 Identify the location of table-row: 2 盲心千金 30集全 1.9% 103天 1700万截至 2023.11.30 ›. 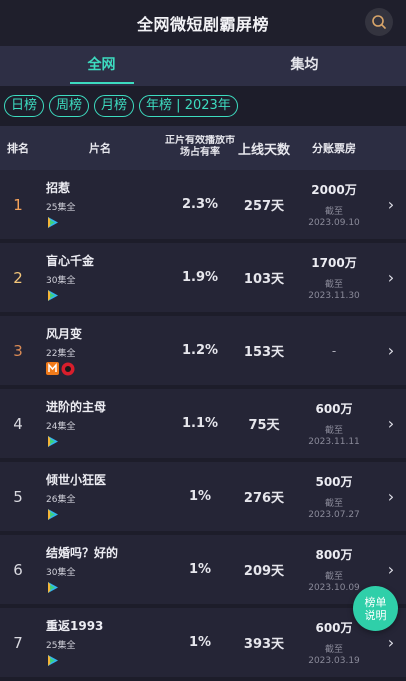
(203, 279).